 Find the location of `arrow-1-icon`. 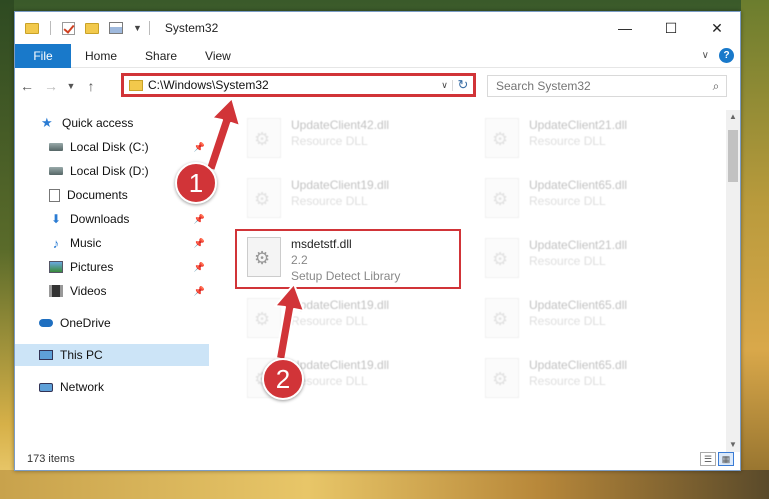

arrow-1-icon is located at coordinates (223, 134).